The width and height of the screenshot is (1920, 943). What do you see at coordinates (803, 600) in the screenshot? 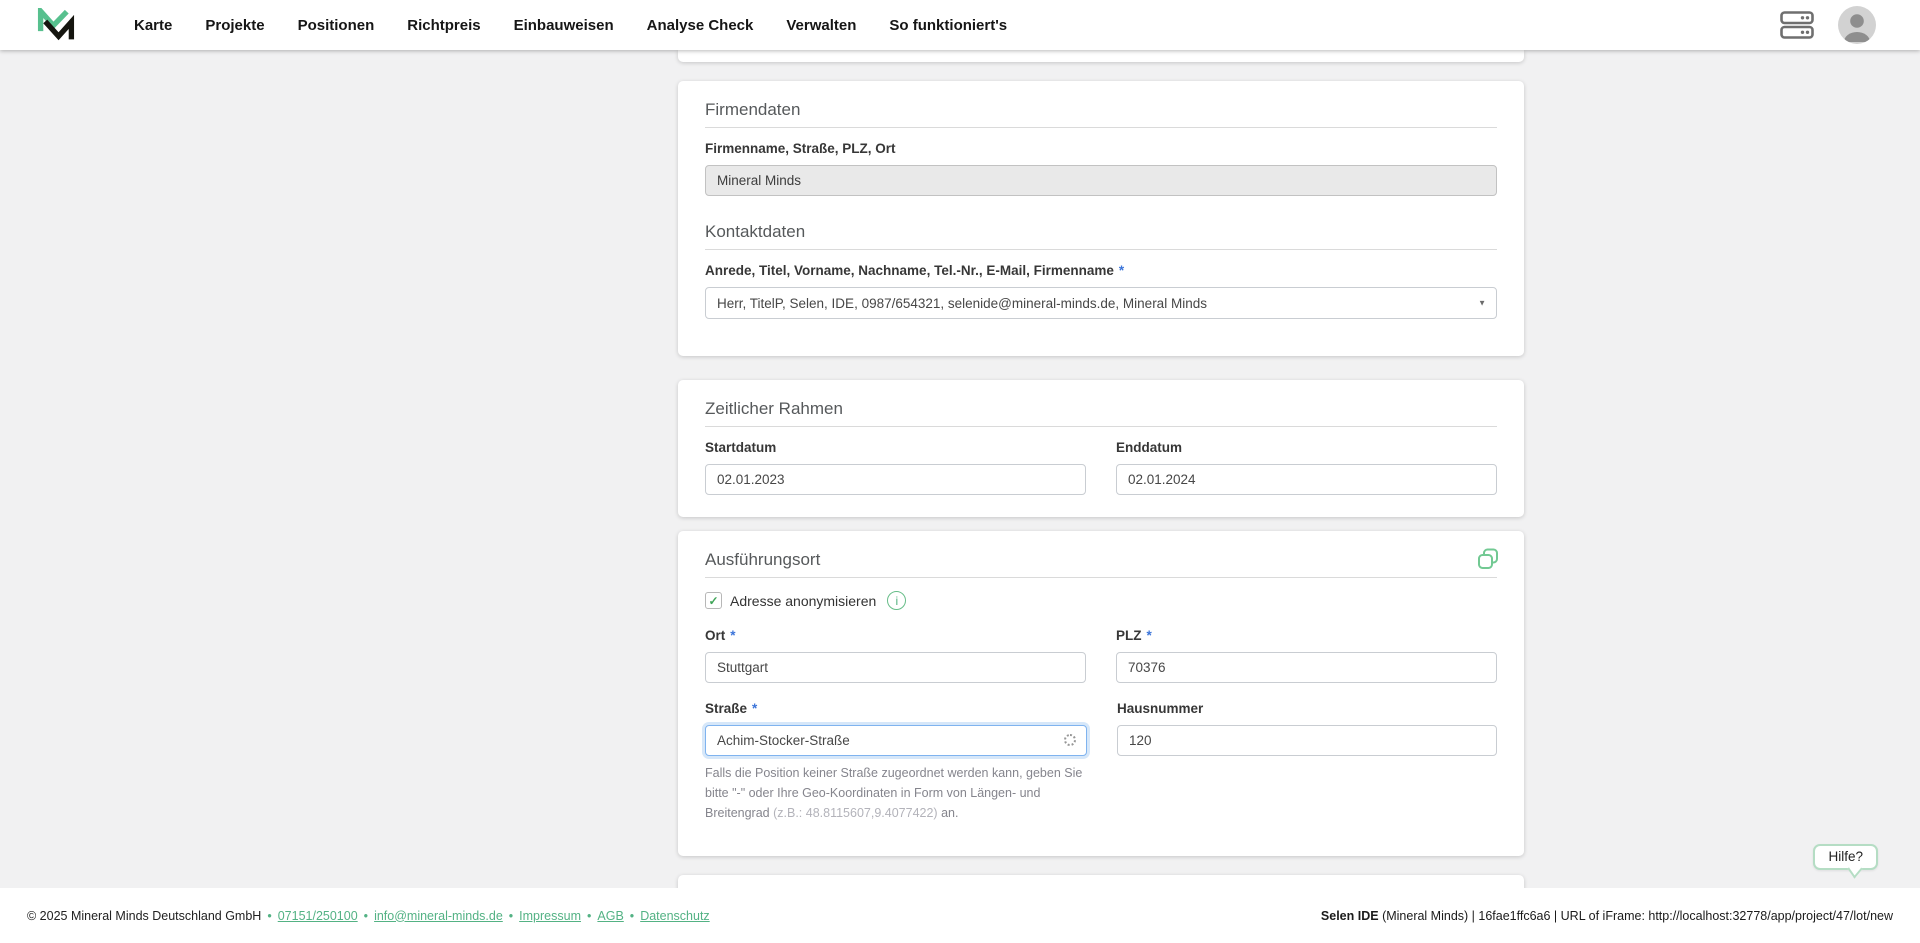
I see `anonymize-label: Adresse anonymisieren` at bounding box center [803, 600].